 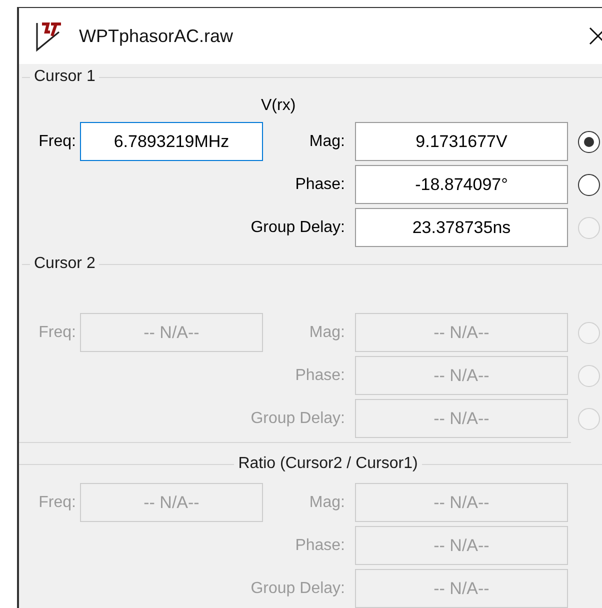 I want to click on value-field: 23.378735ns, so click(x=461, y=227).